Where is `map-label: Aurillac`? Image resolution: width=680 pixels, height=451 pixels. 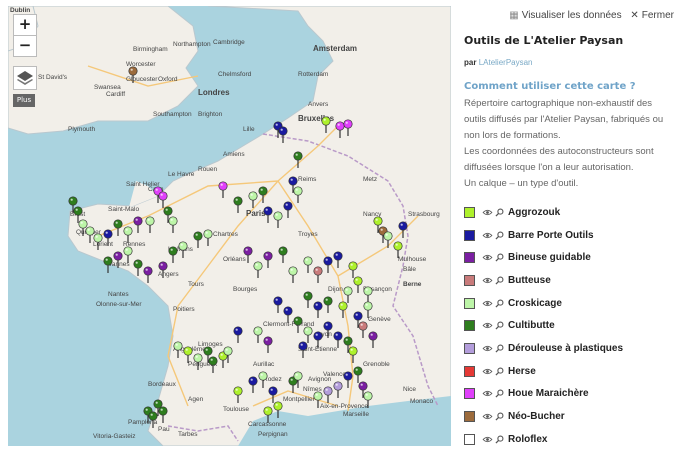 map-label: Aurillac is located at coordinates (264, 364).